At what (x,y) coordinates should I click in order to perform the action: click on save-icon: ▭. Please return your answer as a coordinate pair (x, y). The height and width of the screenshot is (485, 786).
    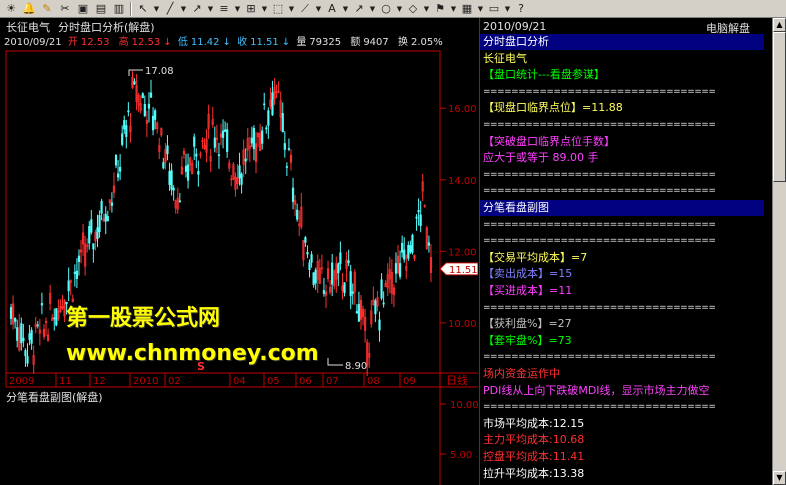
    Looking at the image, I should click on (494, 9).